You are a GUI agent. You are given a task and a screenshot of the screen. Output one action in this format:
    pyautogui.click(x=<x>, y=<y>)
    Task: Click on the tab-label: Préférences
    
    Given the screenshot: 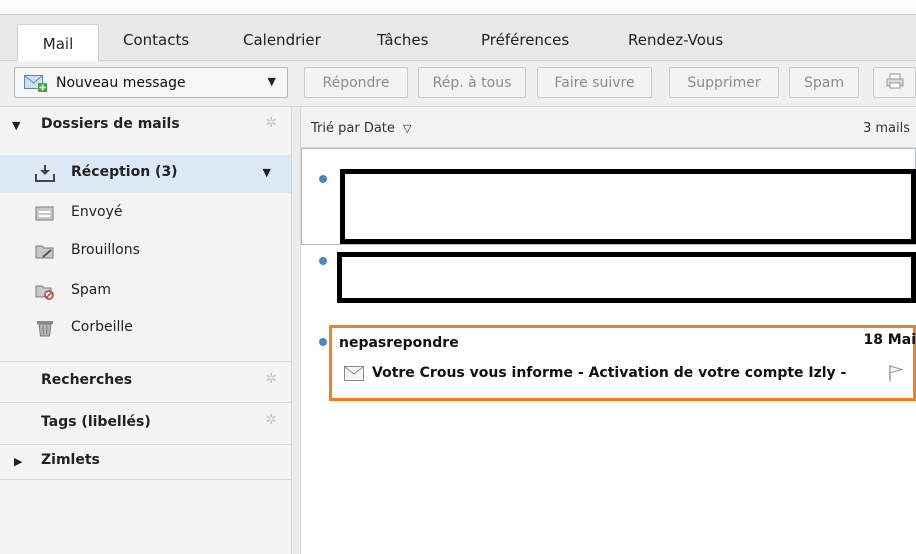 What is the action you would take?
    pyautogui.click(x=525, y=40)
    